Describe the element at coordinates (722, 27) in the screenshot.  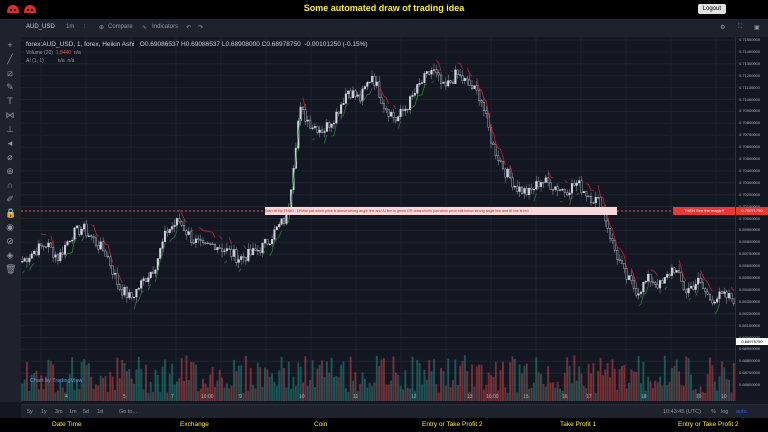
I see `settings-icon: ⚙` at that location.